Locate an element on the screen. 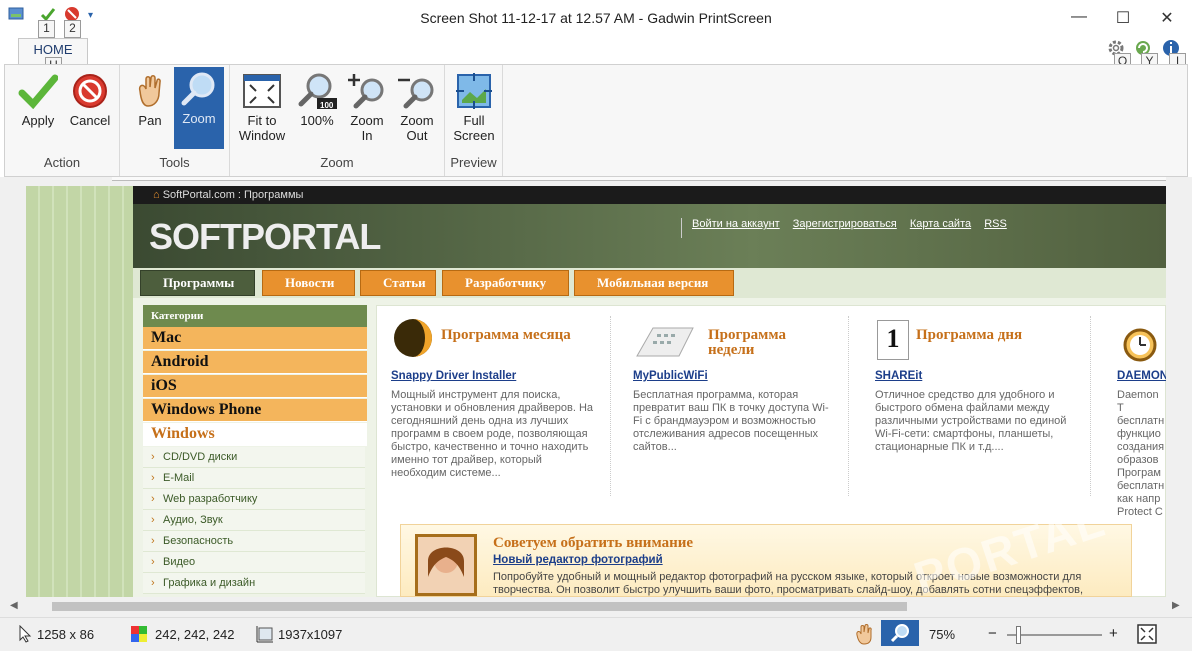  apply-button-label: Apply is located at coordinates (38, 120).